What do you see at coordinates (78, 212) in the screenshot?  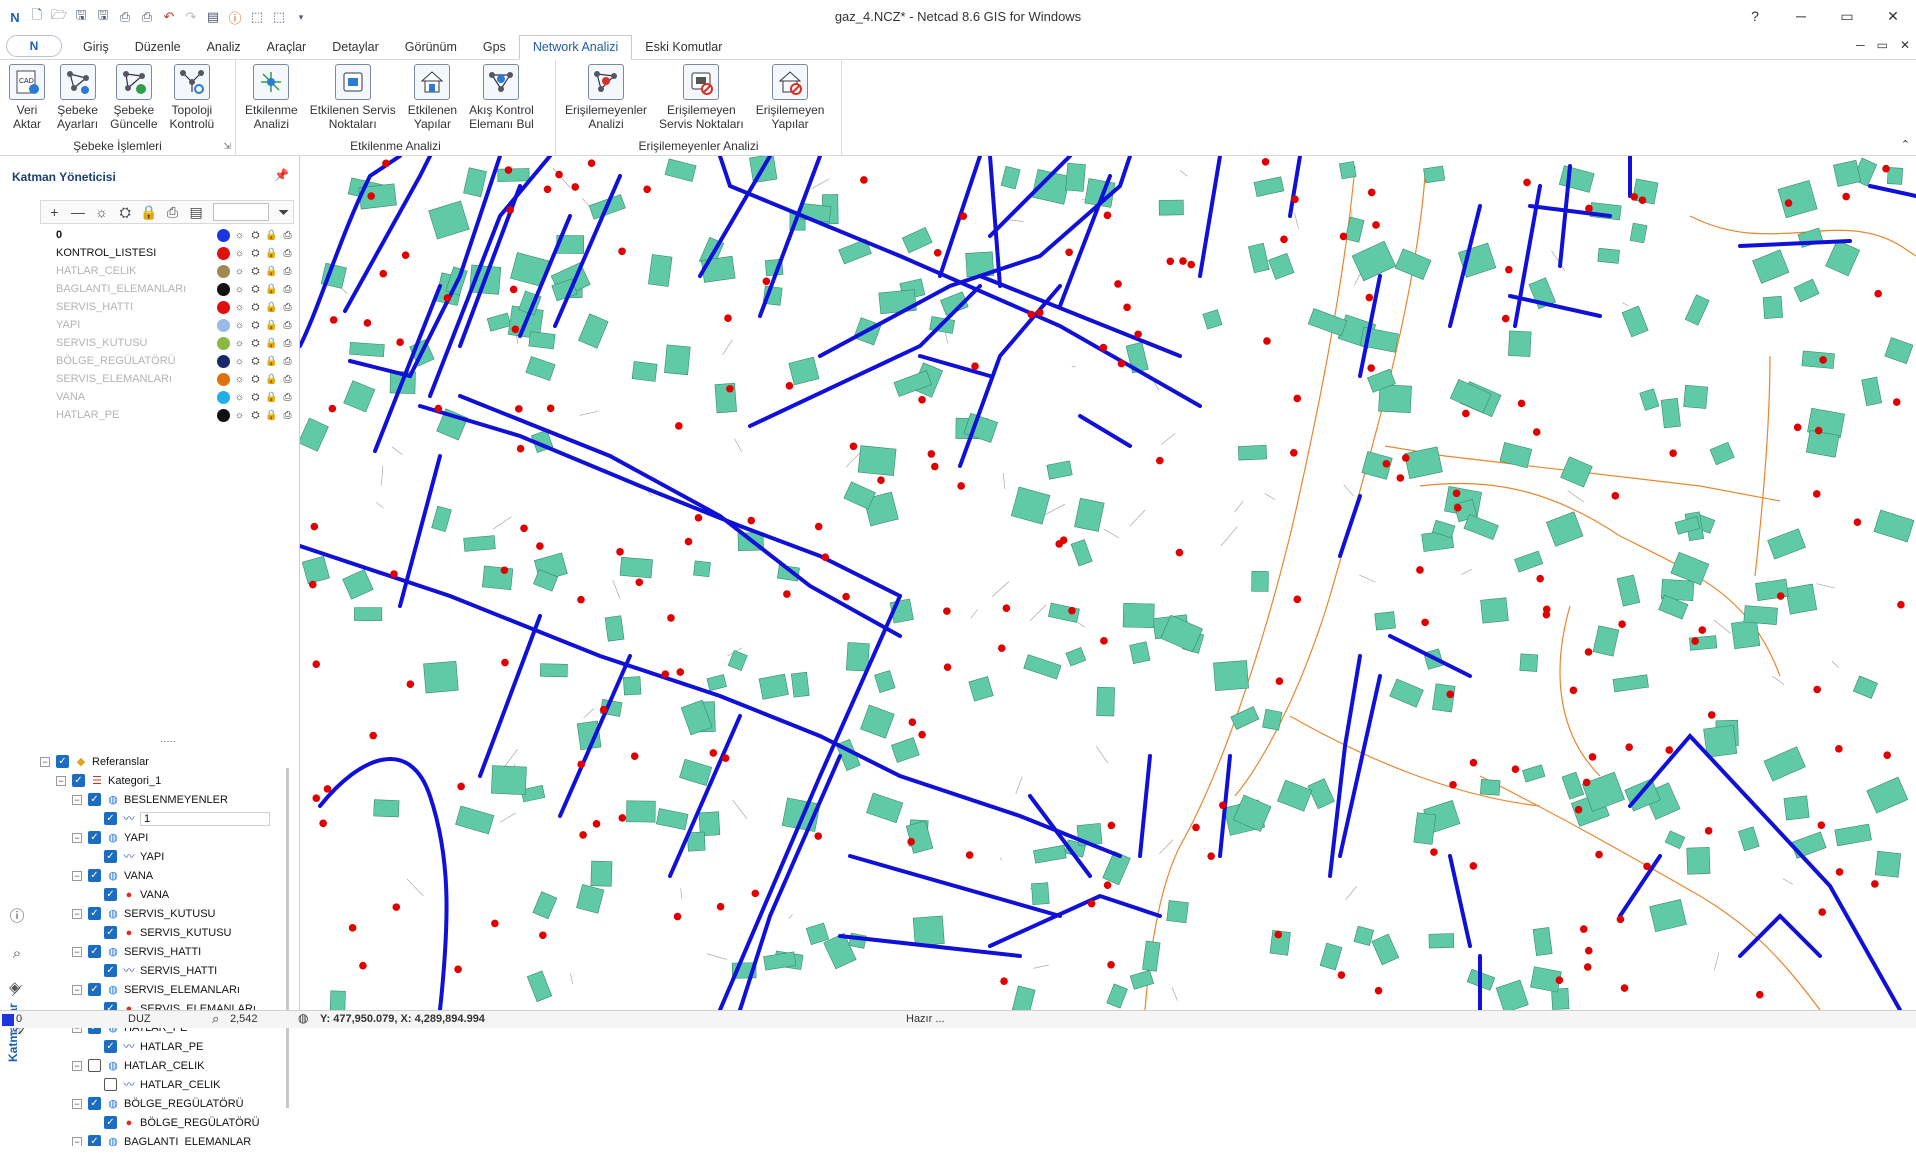 I see `remove-layer-icon: —` at bounding box center [78, 212].